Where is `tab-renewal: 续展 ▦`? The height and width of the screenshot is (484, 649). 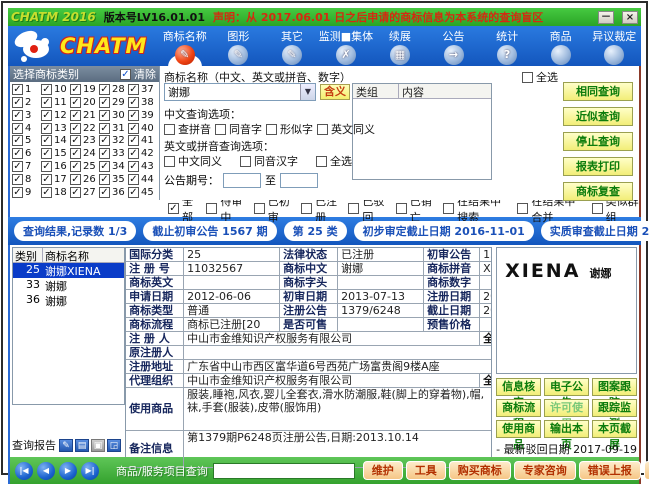
tab-renewal: 续展 ▦ is located at coordinates (400, 46).